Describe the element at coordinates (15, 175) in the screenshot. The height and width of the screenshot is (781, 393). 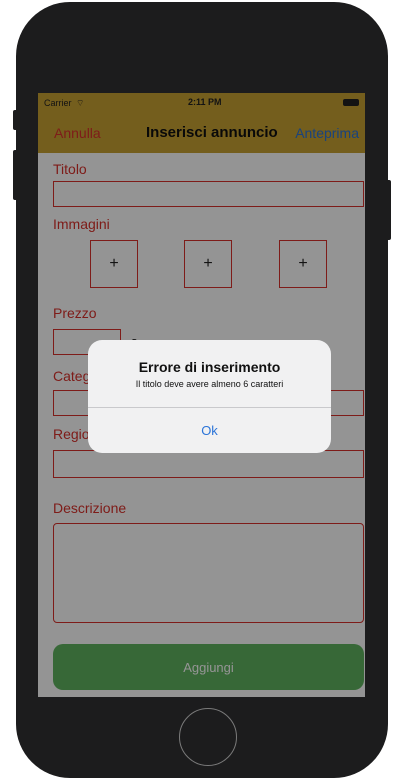
I see `volume-button` at that location.